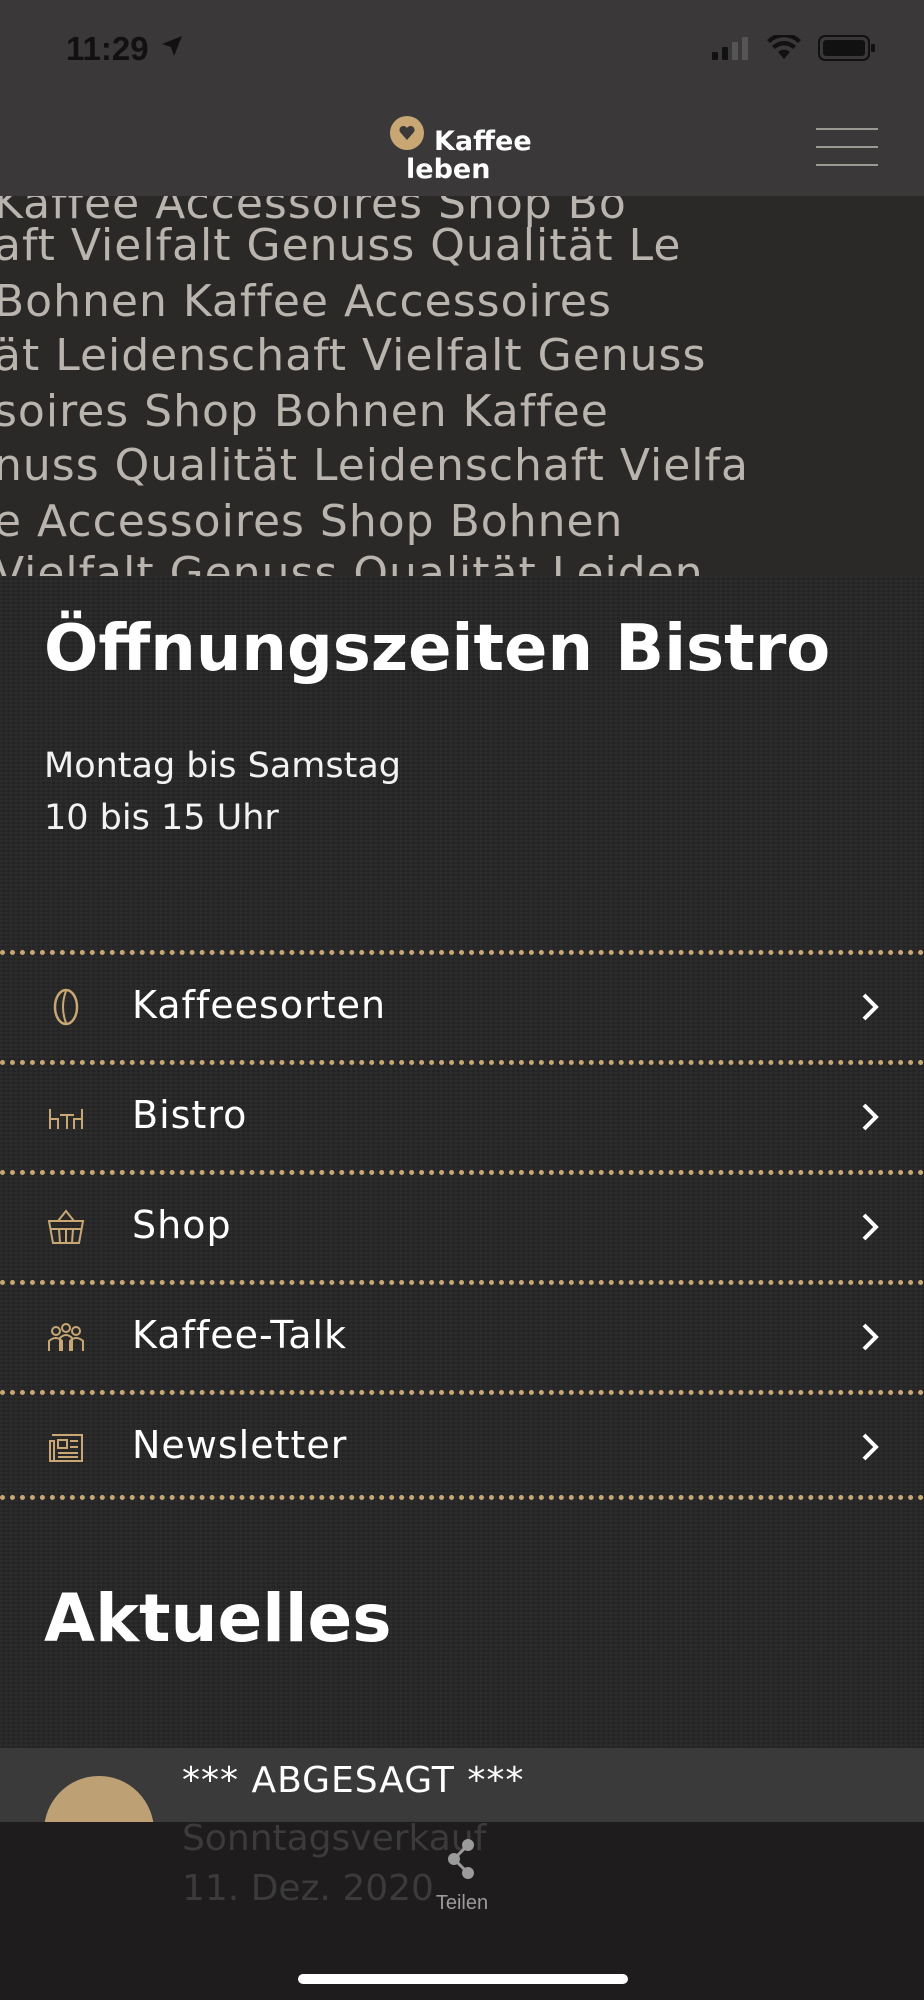 The width and height of the screenshot is (924, 2000). I want to click on share-icon, so click(461, 1859).